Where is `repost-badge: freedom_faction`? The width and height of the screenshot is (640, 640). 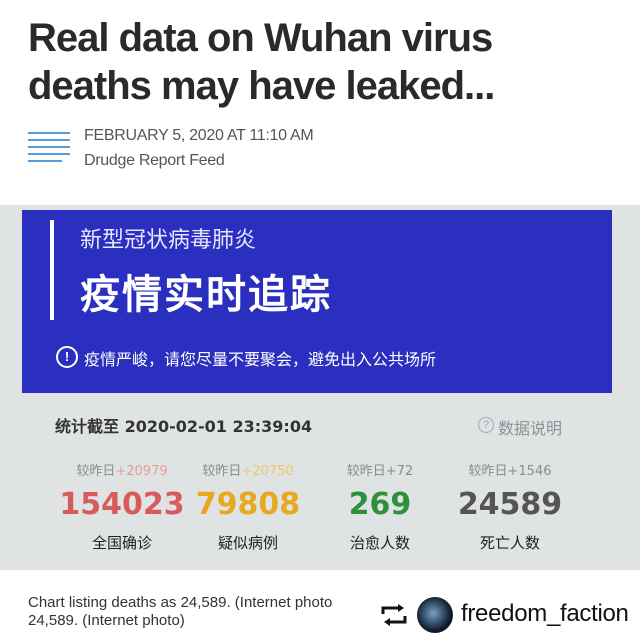 repost-badge: freedom_faction is located at coordinates (503, 614).